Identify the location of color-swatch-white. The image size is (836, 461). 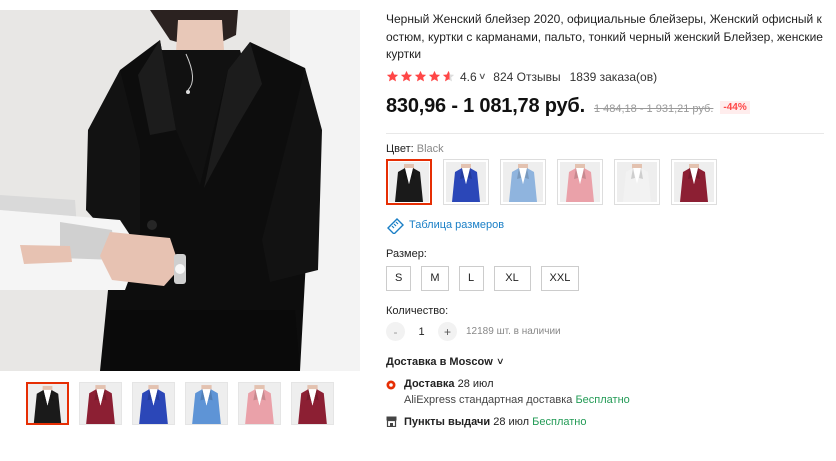
(637, 181).